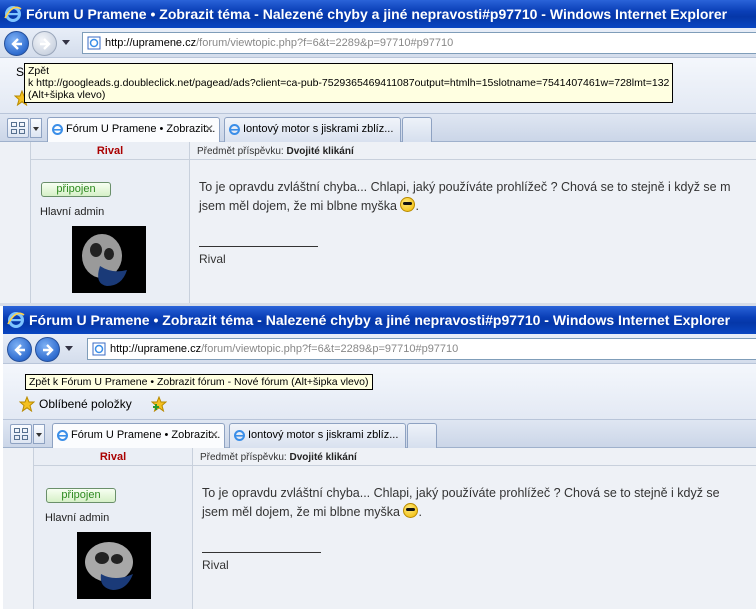 This screenshot has width=756, height=609. Describe the element at coordinates (20, 72) in the screenshot. I see `favorites-label: S` at that location.